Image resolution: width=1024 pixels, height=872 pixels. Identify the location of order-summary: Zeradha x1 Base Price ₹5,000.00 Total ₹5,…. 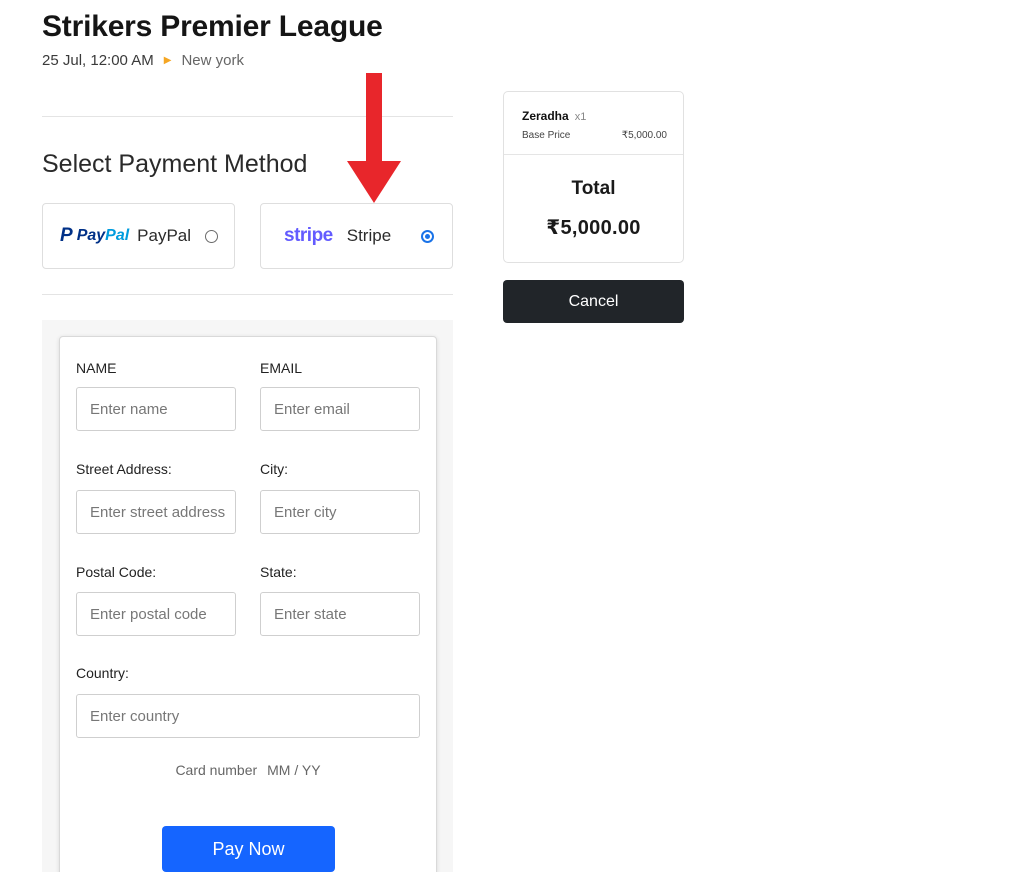
(593, 177).